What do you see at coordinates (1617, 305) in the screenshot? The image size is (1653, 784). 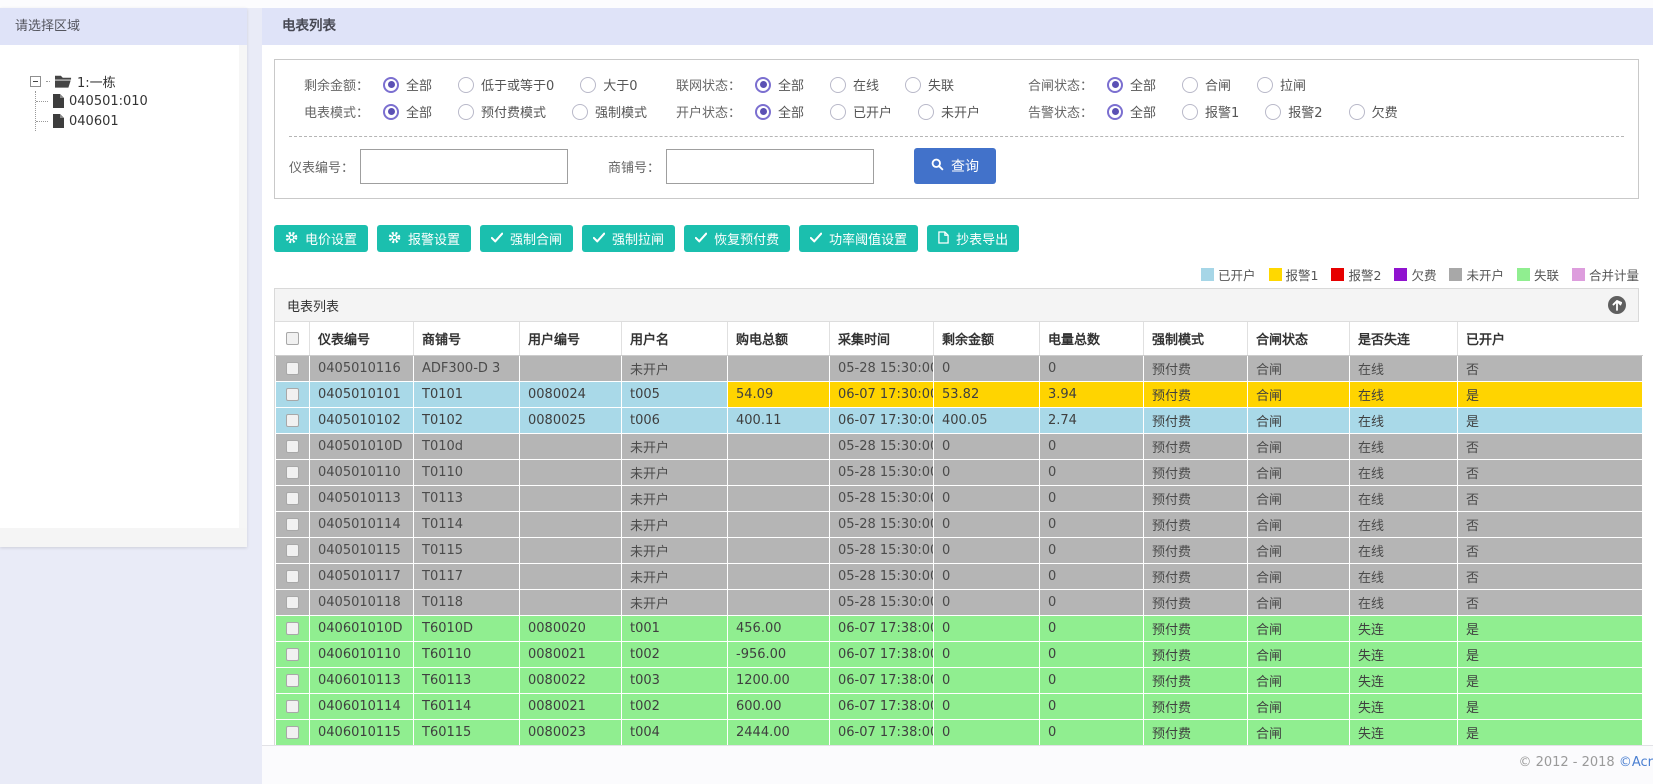 I see `up-circle-icon` at bounding box center [1617, 305].